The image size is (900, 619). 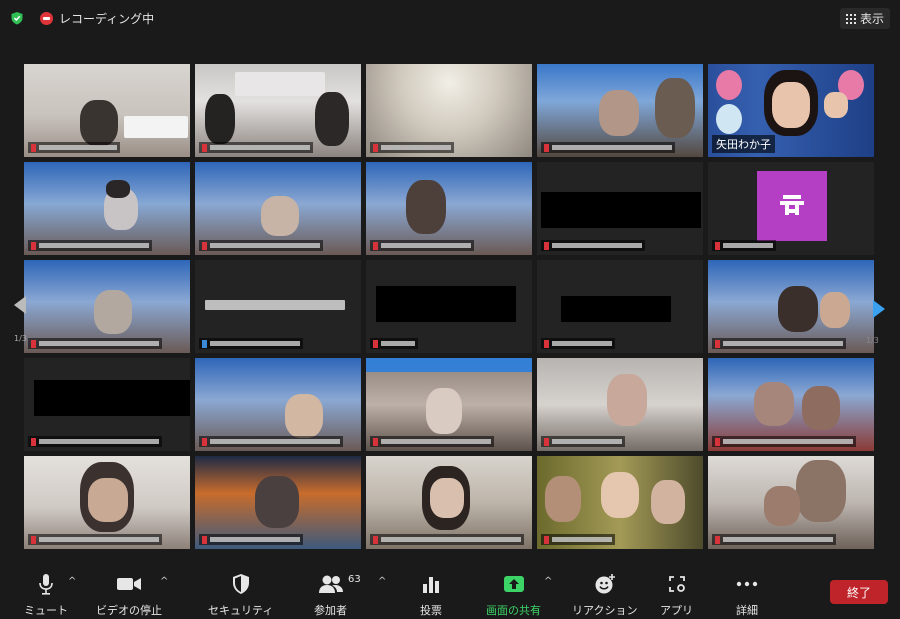 What do you see at coordinates (450, 18) in the screenshot?
I see `top-bar: レコーディング中 表示` at bounding box center [450, 18].